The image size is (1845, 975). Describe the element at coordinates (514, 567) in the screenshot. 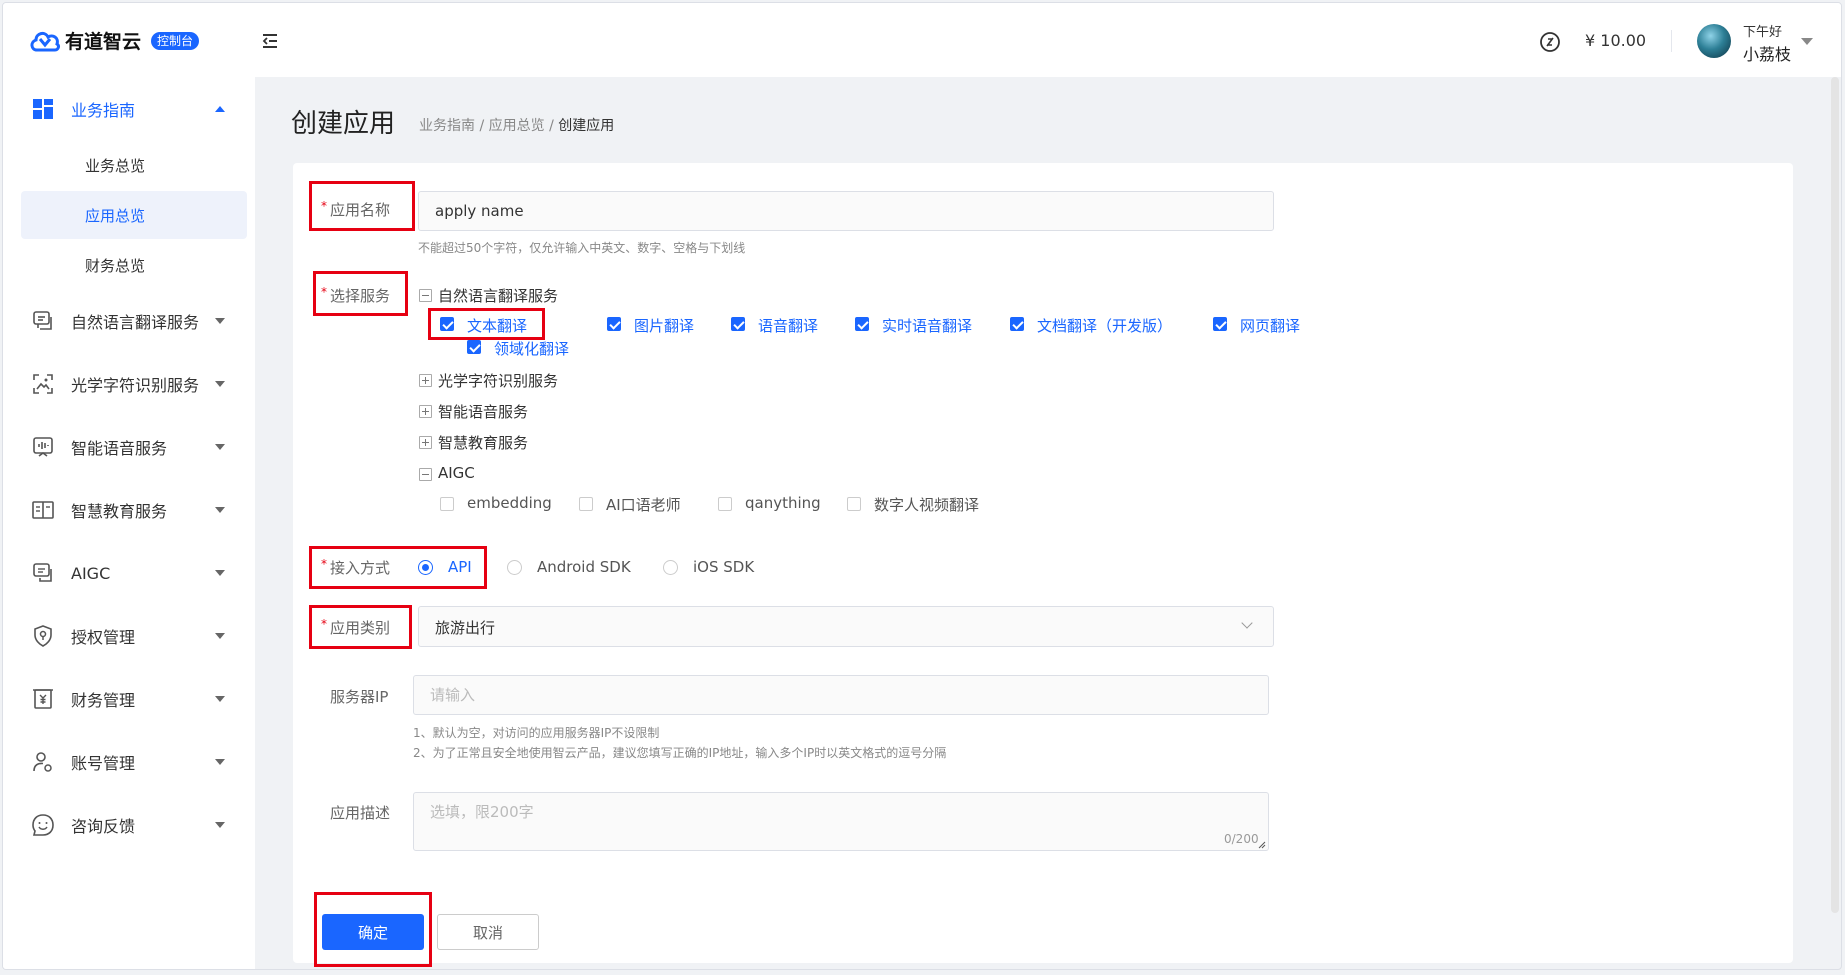

I see `radio-android-sdk` at that location.